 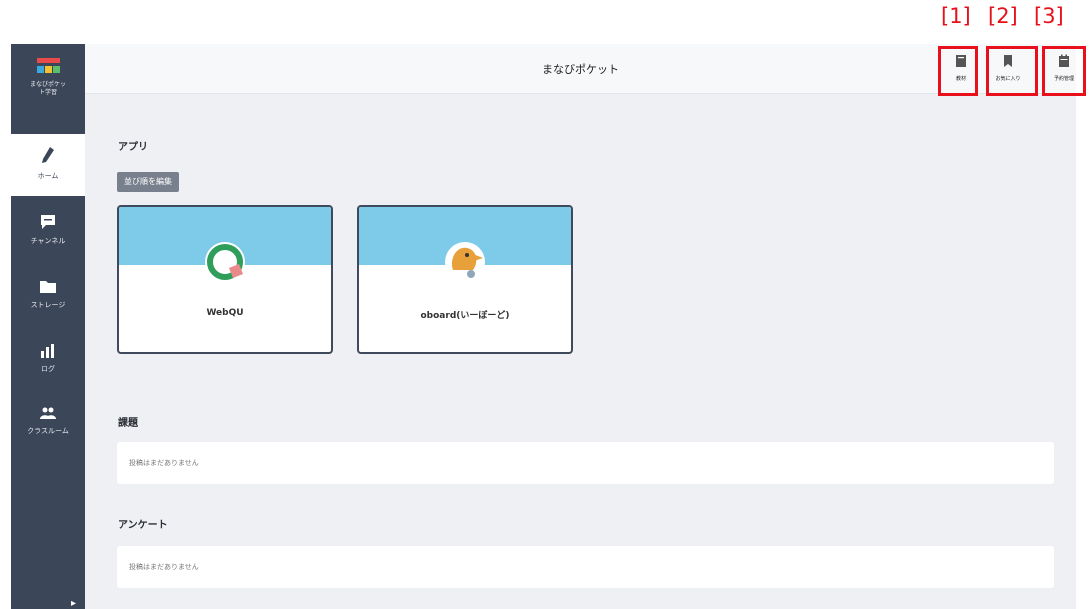 I want to click on assignments-heading: 課題, so click(x=128, y=423).